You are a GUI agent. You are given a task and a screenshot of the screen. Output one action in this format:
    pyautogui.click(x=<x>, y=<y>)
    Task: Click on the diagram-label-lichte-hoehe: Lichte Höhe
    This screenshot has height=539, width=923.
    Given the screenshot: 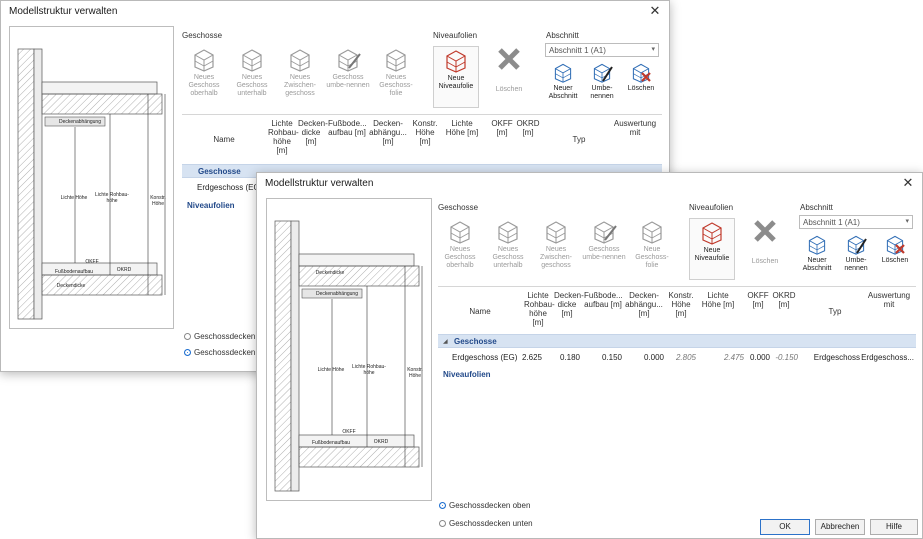 What is the action you would take?
    pyautogui.click(x=74, y=198)
    